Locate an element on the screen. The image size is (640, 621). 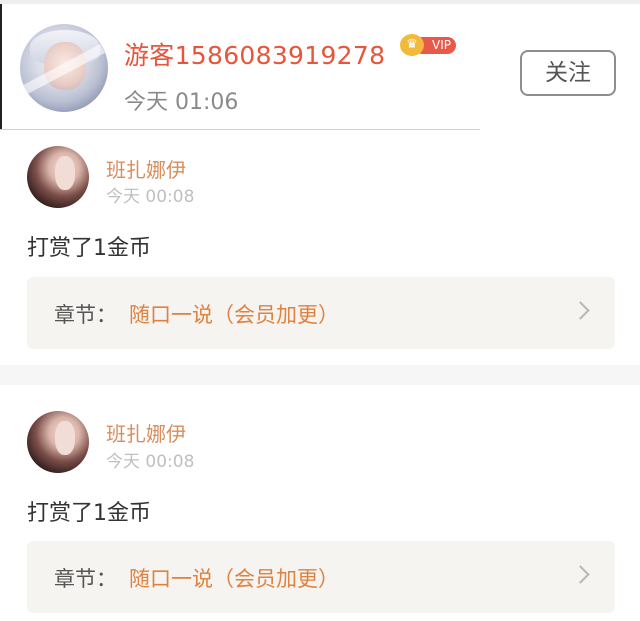
post-time: 今天 01:06 is located at coordinates (181, 102).